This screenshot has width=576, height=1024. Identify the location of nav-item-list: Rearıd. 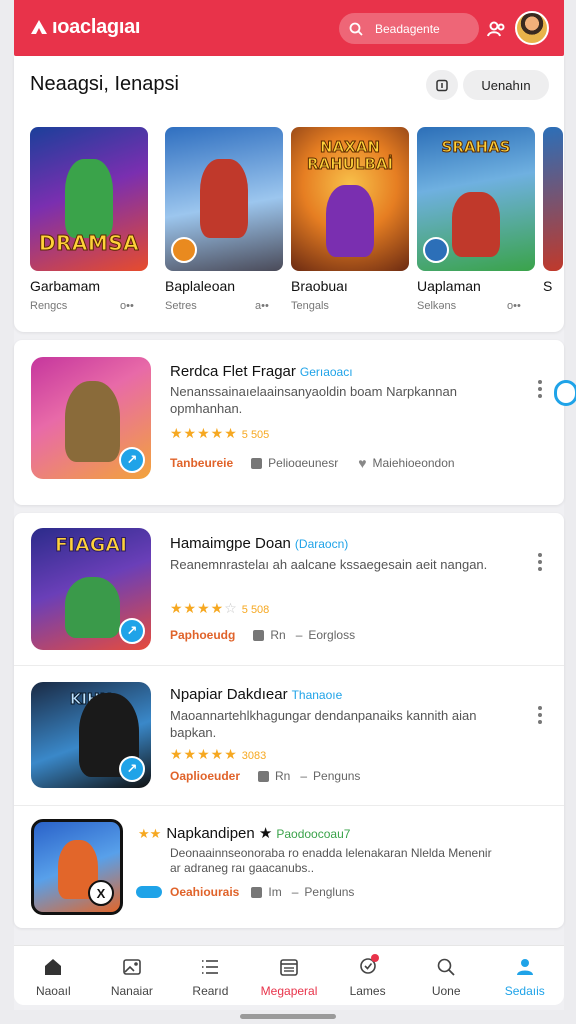
(210, 975).